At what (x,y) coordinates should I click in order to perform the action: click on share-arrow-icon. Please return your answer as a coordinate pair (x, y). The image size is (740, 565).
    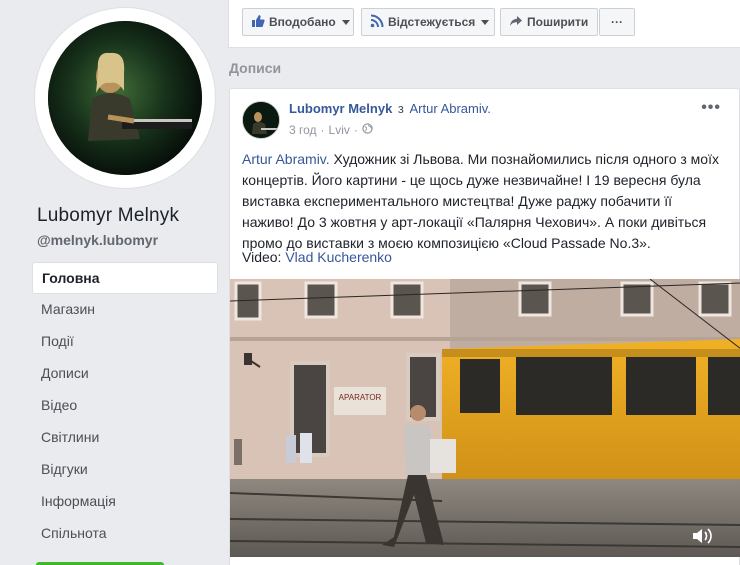
    Looking at the image, I should click on (516, 22).